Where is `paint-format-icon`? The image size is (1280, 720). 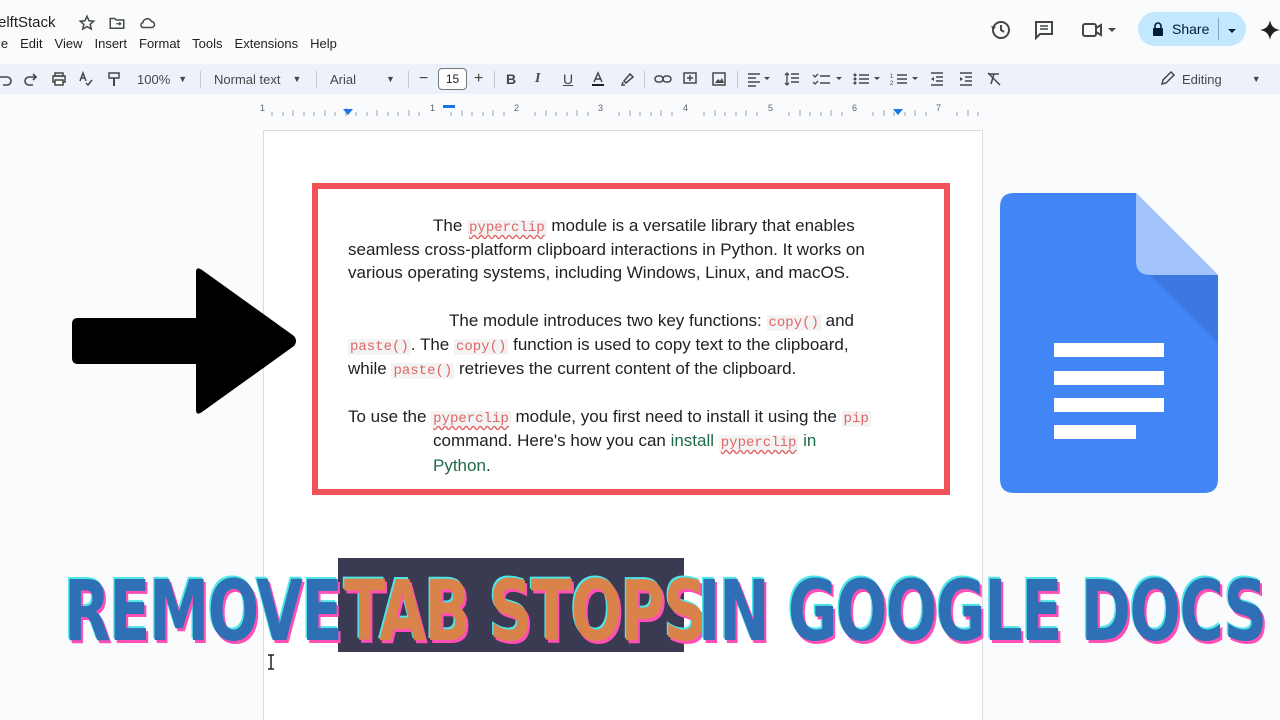
paint-format-icon is located at coordinates (114, 79).